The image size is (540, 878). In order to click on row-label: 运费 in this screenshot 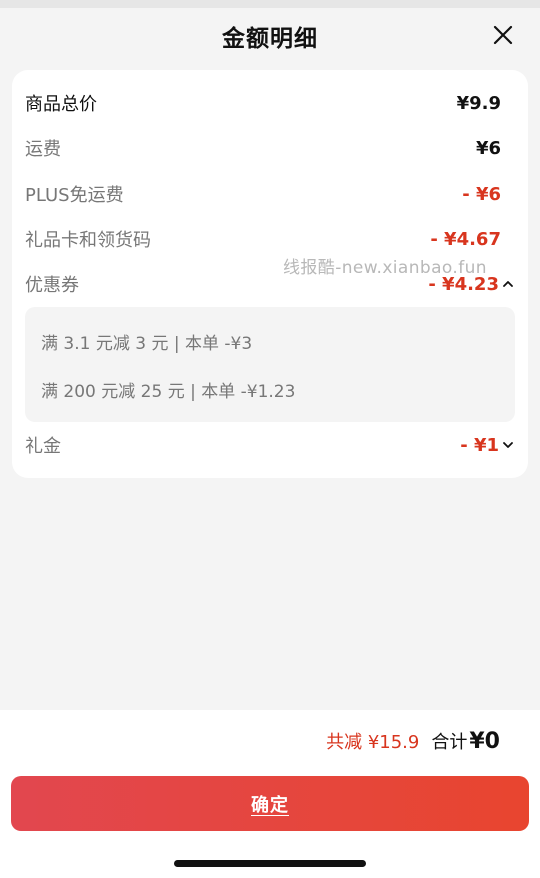, I will do `click(43, 149)`.